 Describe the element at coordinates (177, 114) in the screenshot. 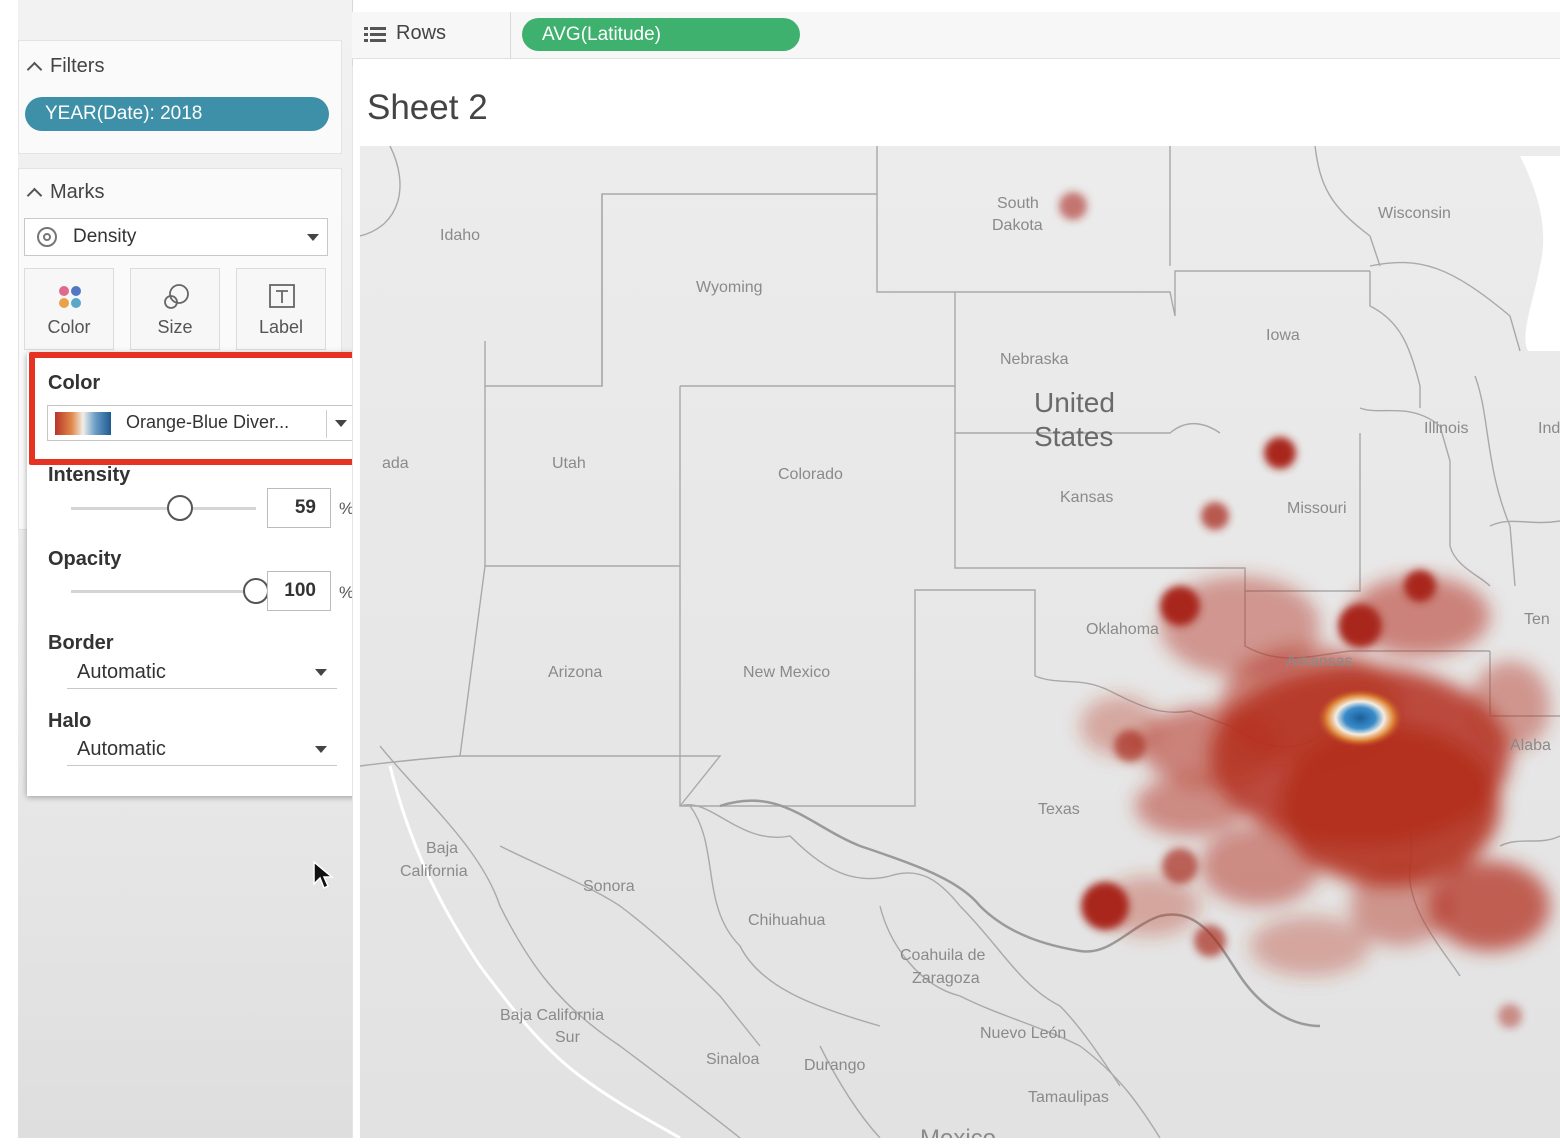

I see `filter-pill-year: YEAR(Date): 2018` at that location.